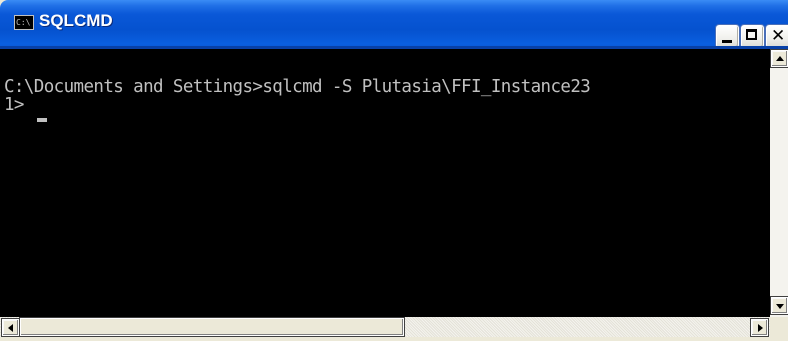 The image size is (788, 341). I want to click on console-icon: C:\, so click(24, 22).